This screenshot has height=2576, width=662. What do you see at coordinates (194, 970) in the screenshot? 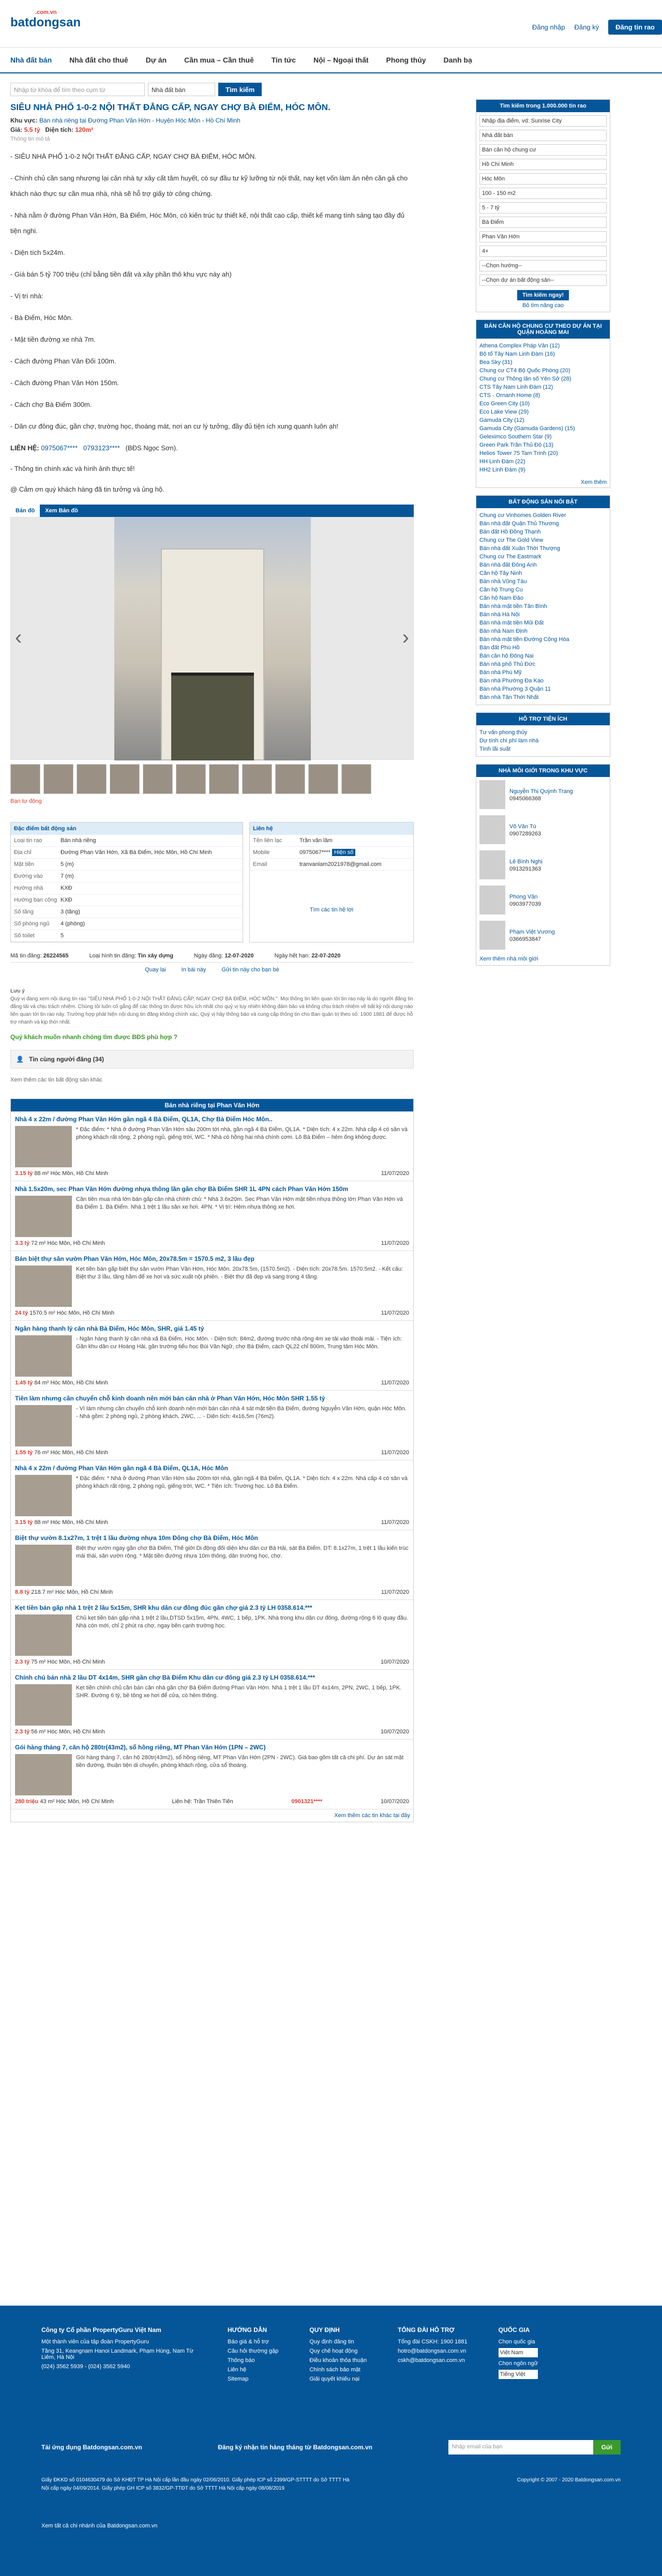
I see `action-link: In bài này` at bounding box center [194, 970].